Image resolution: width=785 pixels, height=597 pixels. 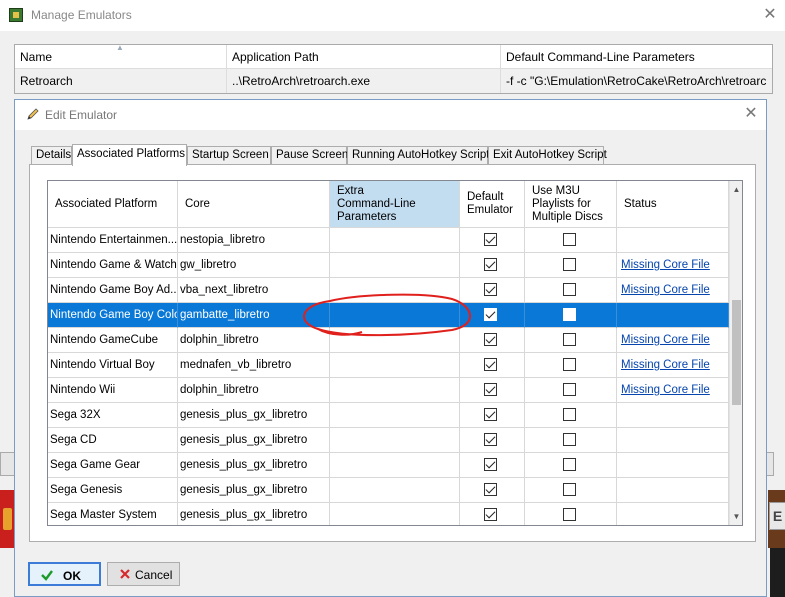 I want to click on scrollbar-thumb, so click(x=736, y=352).